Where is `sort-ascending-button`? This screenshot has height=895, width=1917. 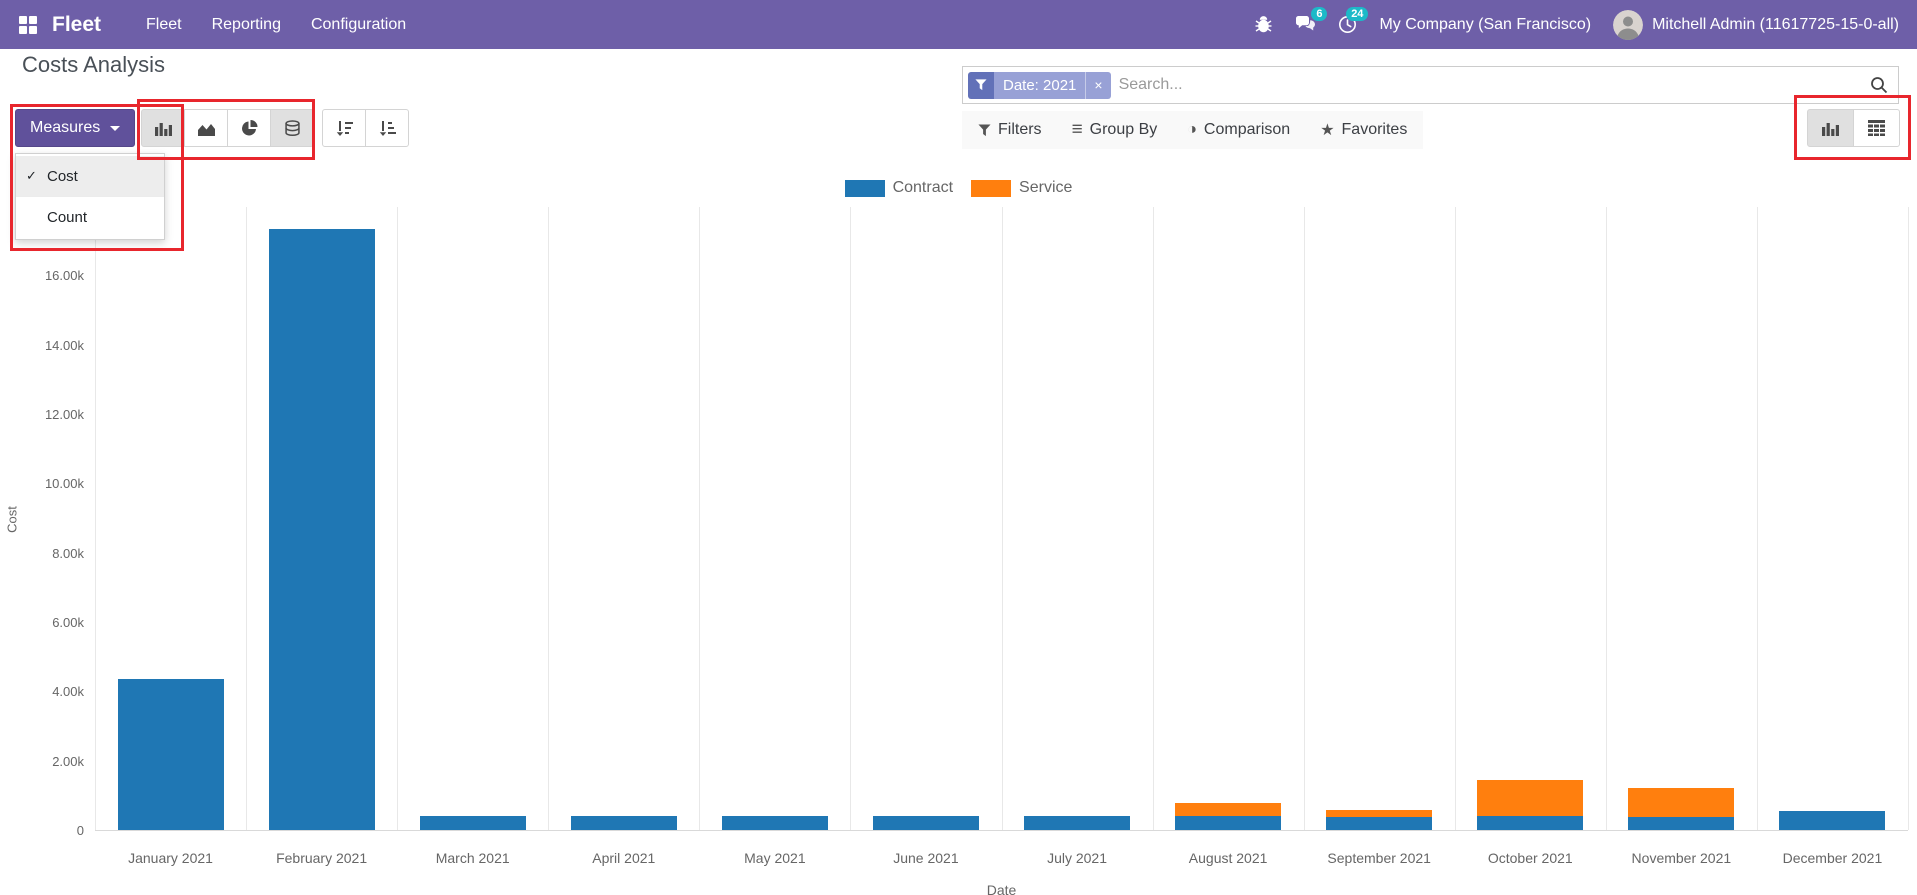
sort-ascending-button is located at coordinates (387, 128).